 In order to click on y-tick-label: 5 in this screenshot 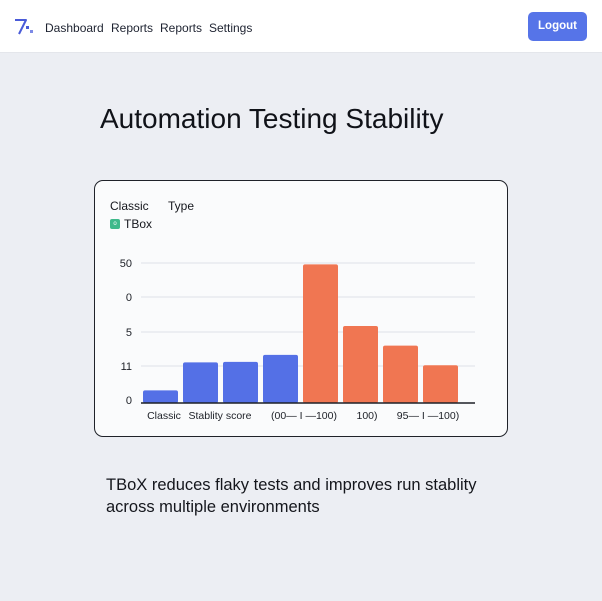, I will do `click(129, 333)`.